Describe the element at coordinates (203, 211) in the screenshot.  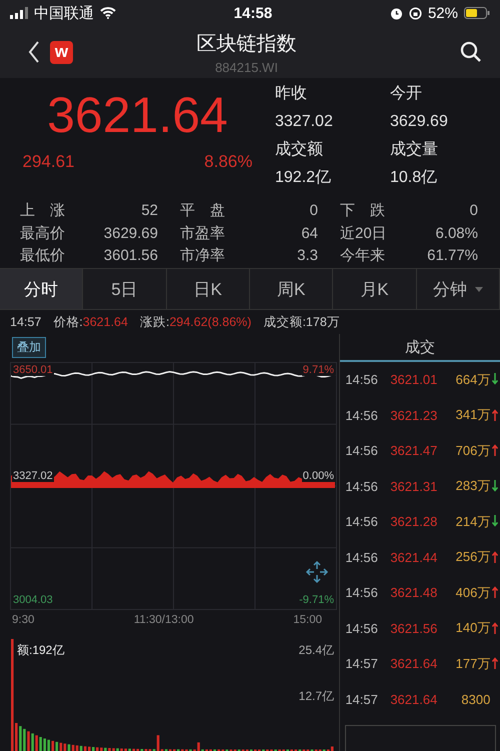
I see `stat-label: 平 盘` at that location.